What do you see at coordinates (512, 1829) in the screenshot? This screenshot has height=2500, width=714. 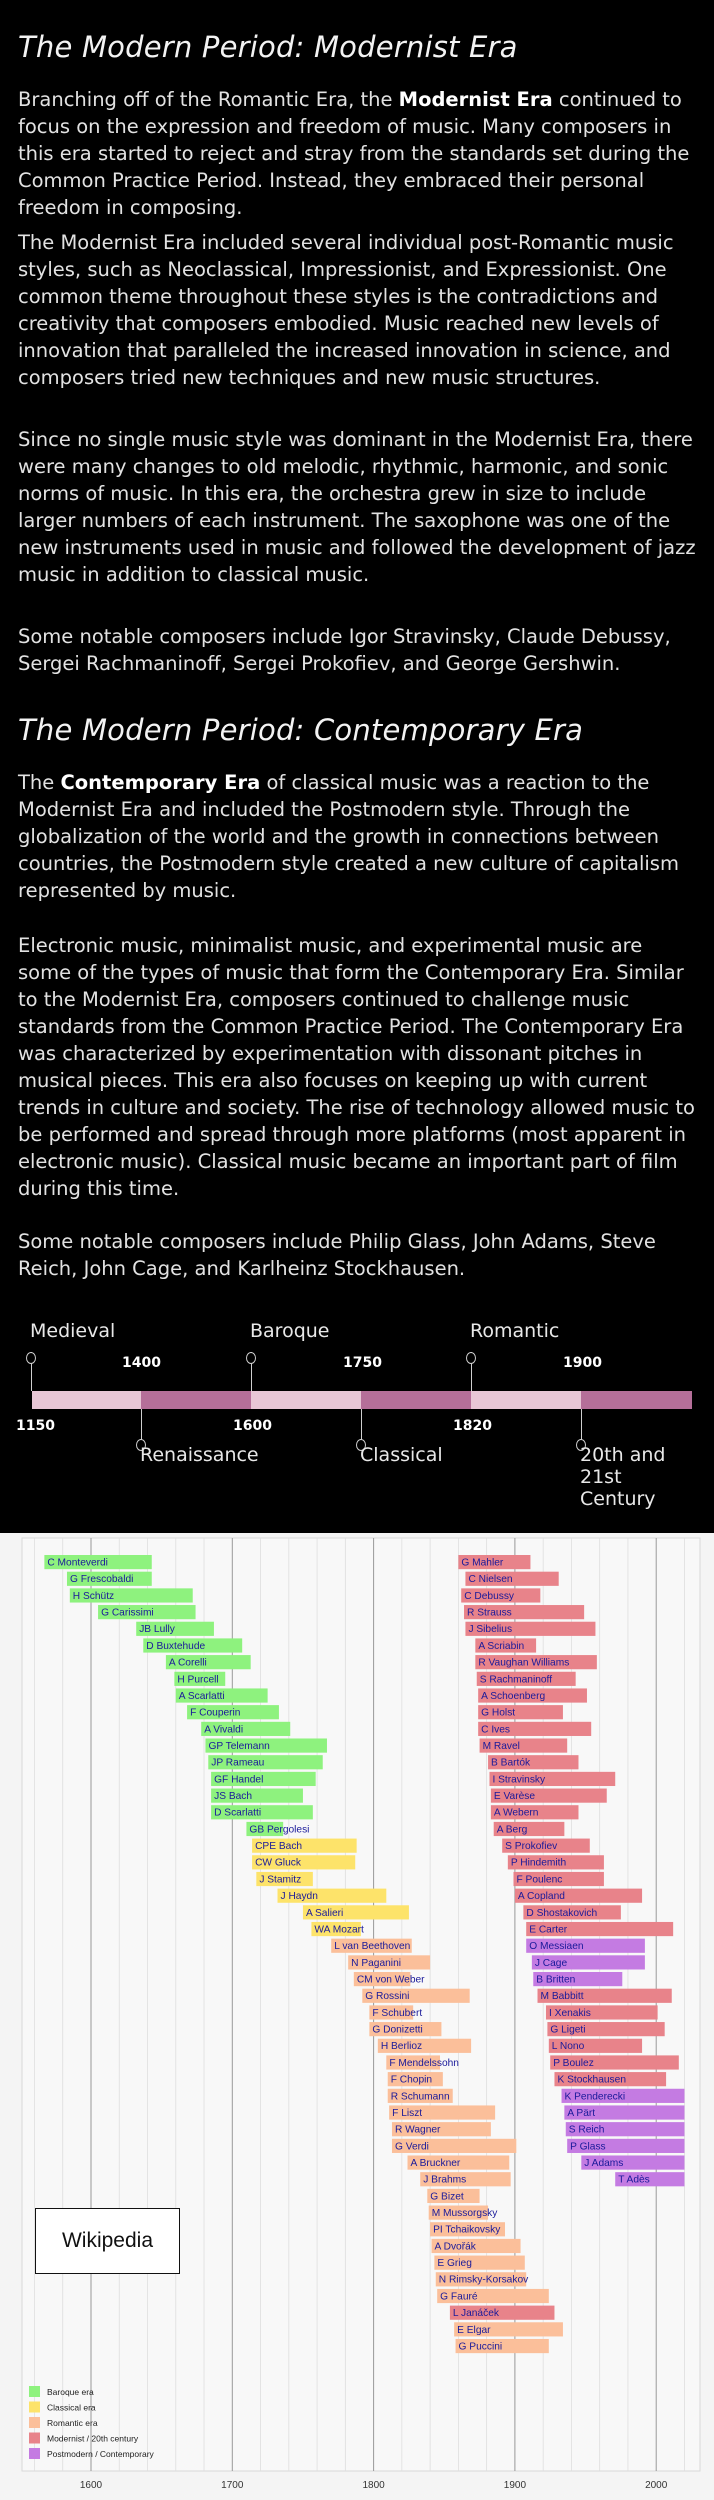 I see `composer-label: A Berg` at bounding box center [512, 1829].